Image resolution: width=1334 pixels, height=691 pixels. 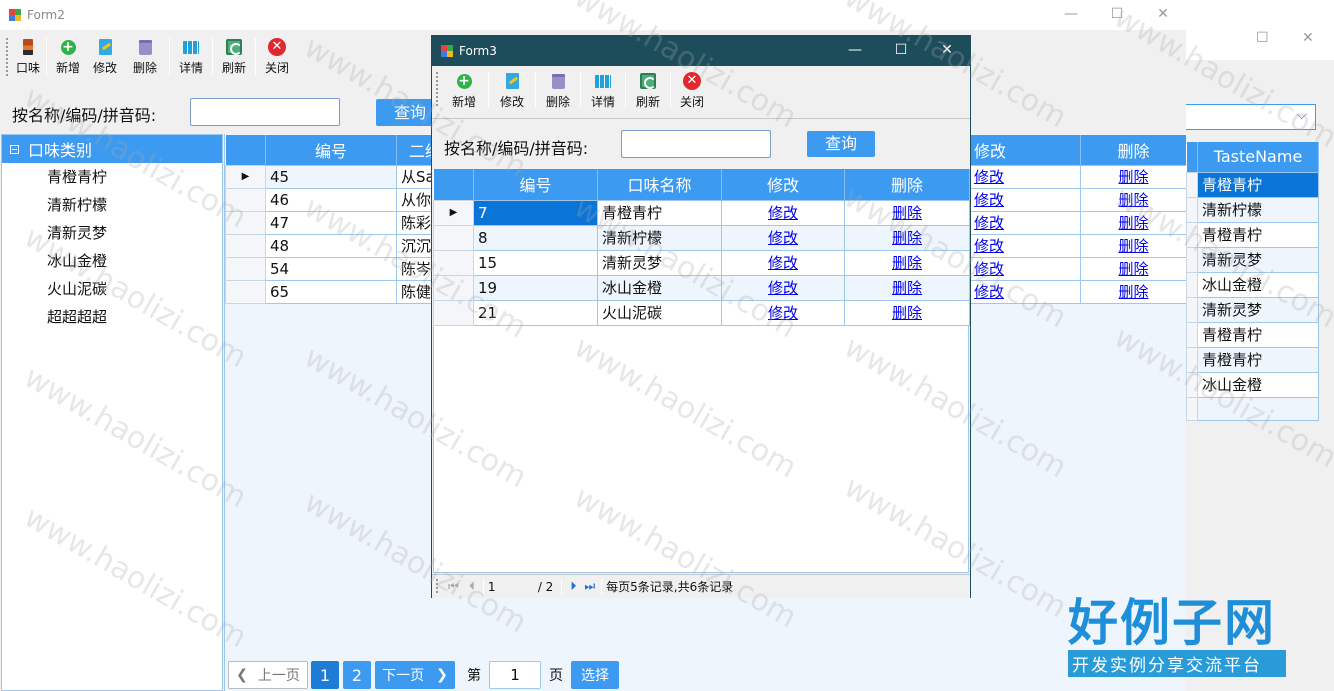 I want to click on tree-root: 口味类别, so click(x=112, y=149).